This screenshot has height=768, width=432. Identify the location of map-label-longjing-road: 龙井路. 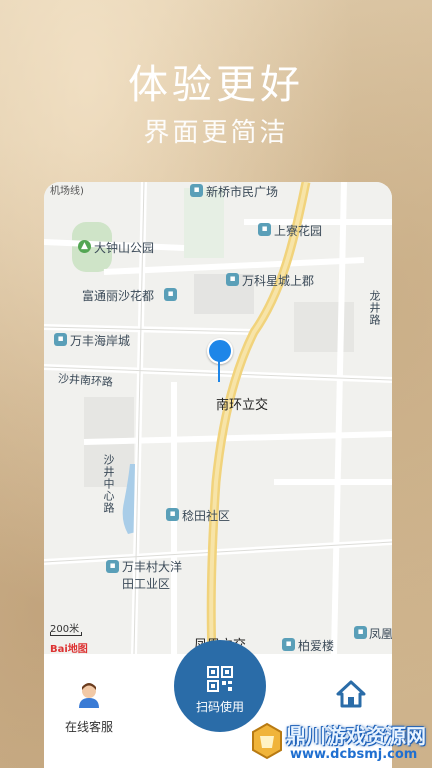
(374, 308).